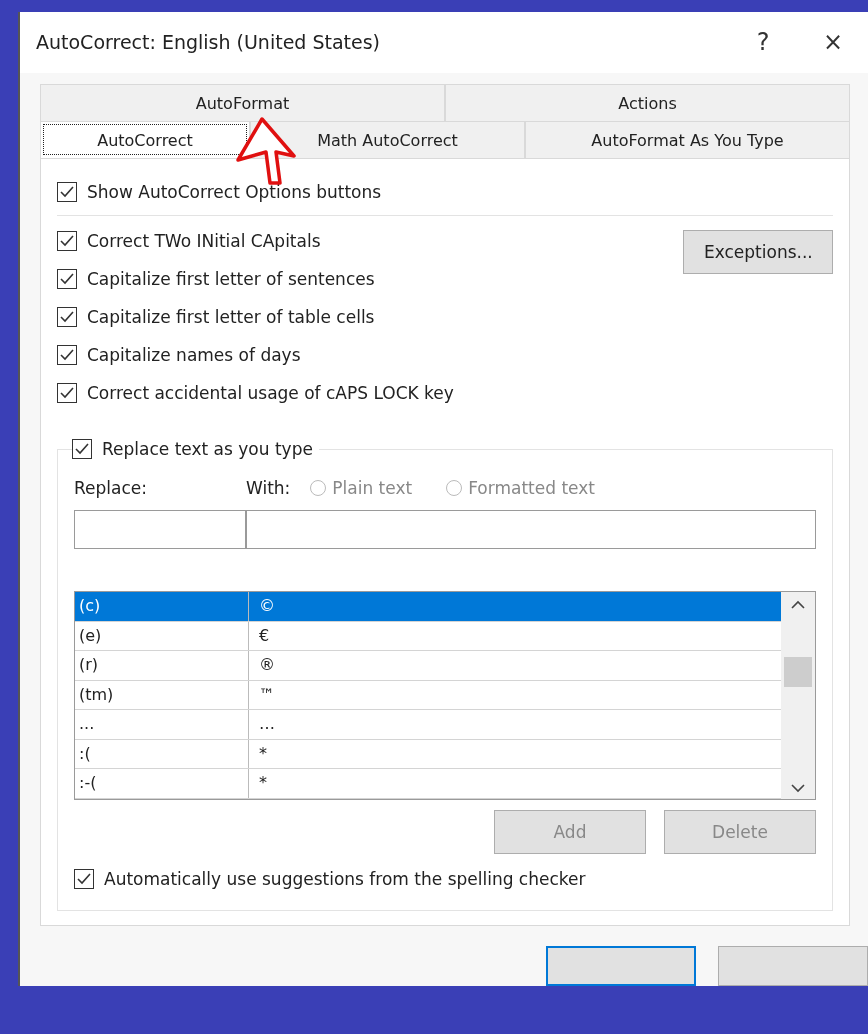  Describe the element at coordinates (204, 241) in the screenshot. I see `checkbox-label: Correct TWo INitial CApitals` at that location.